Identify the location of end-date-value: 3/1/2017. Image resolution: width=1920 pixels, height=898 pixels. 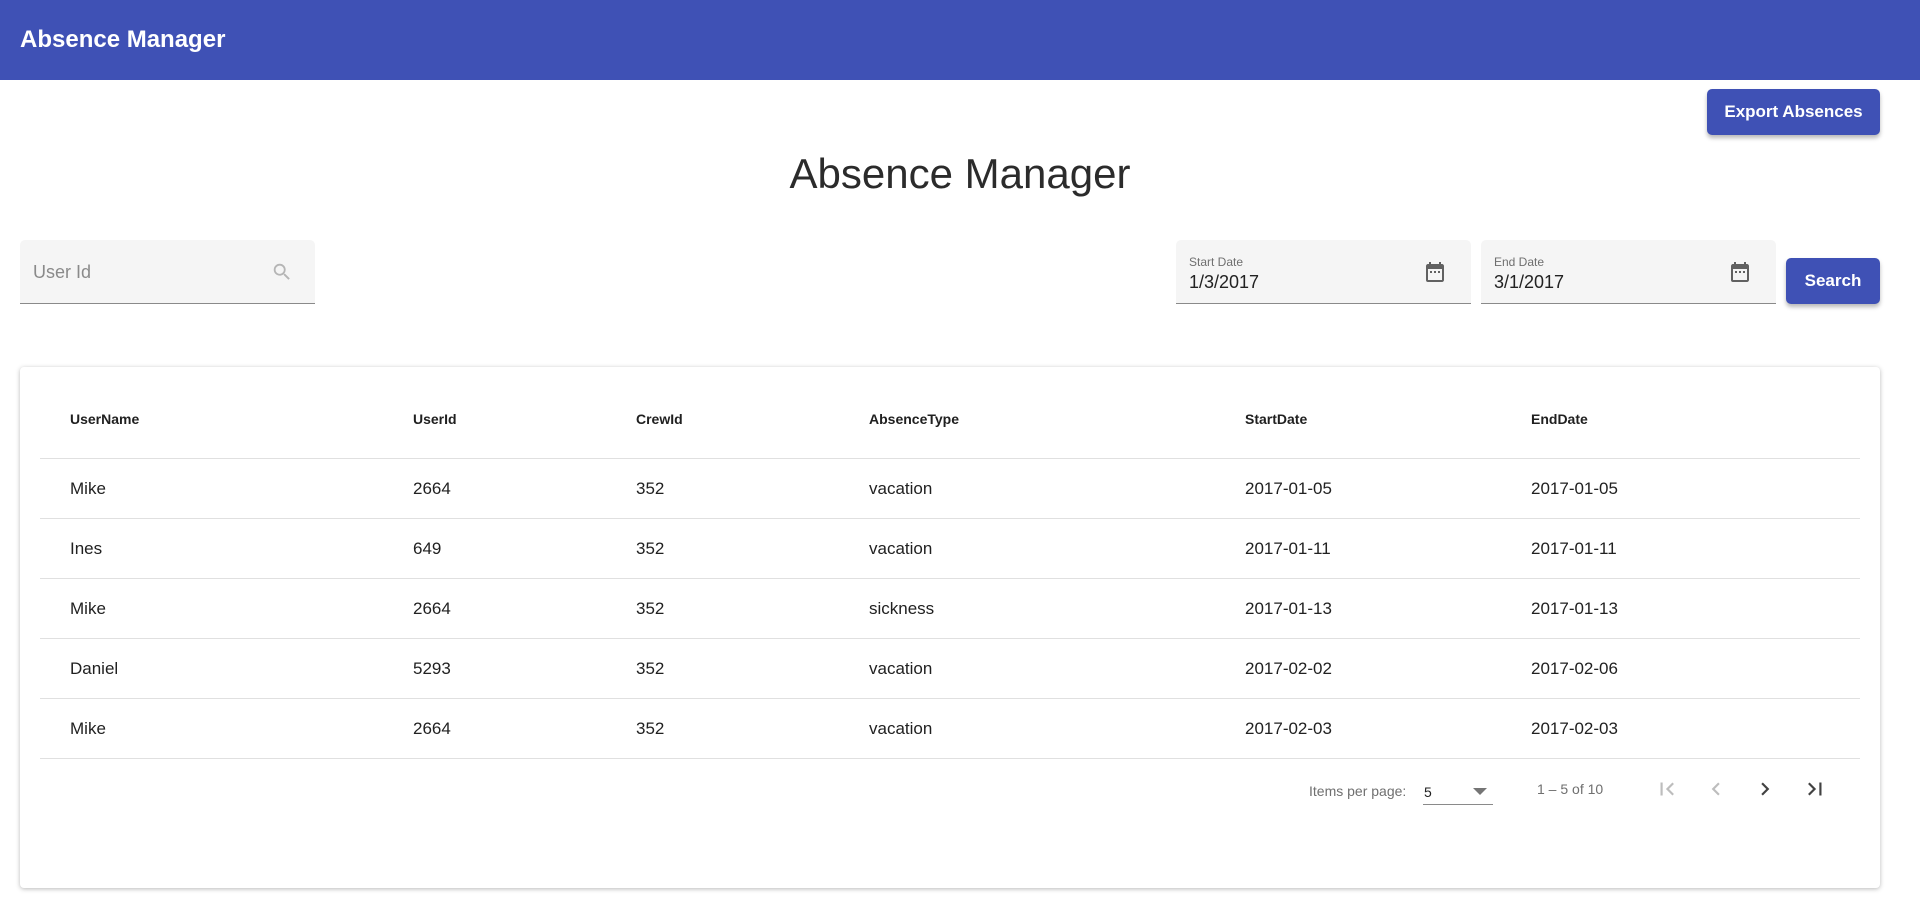
(1529, 282).